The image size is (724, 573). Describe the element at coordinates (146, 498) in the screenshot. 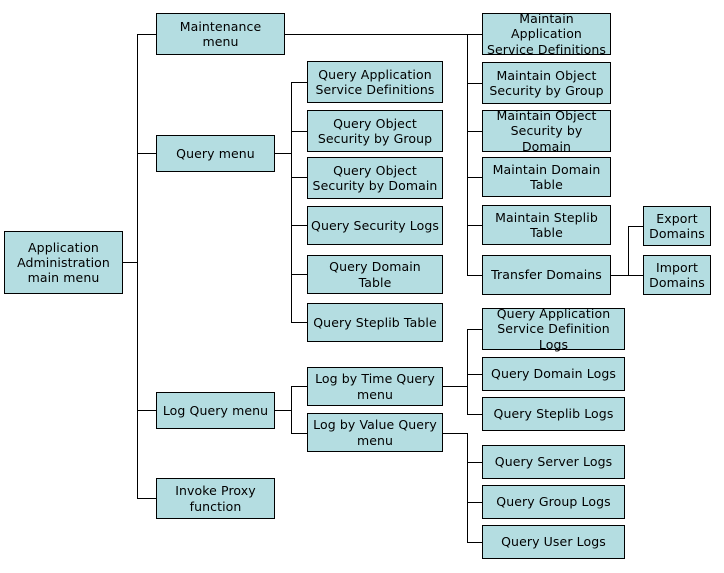

I see `connector-trunk-invoke-proxy` at that location.